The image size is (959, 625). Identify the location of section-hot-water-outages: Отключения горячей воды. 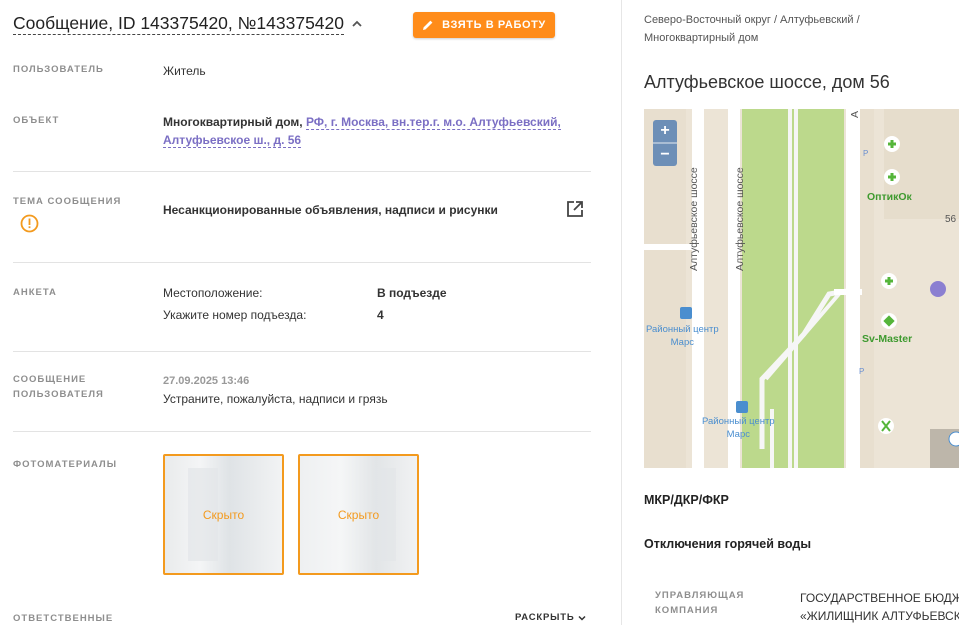
(727, 544).